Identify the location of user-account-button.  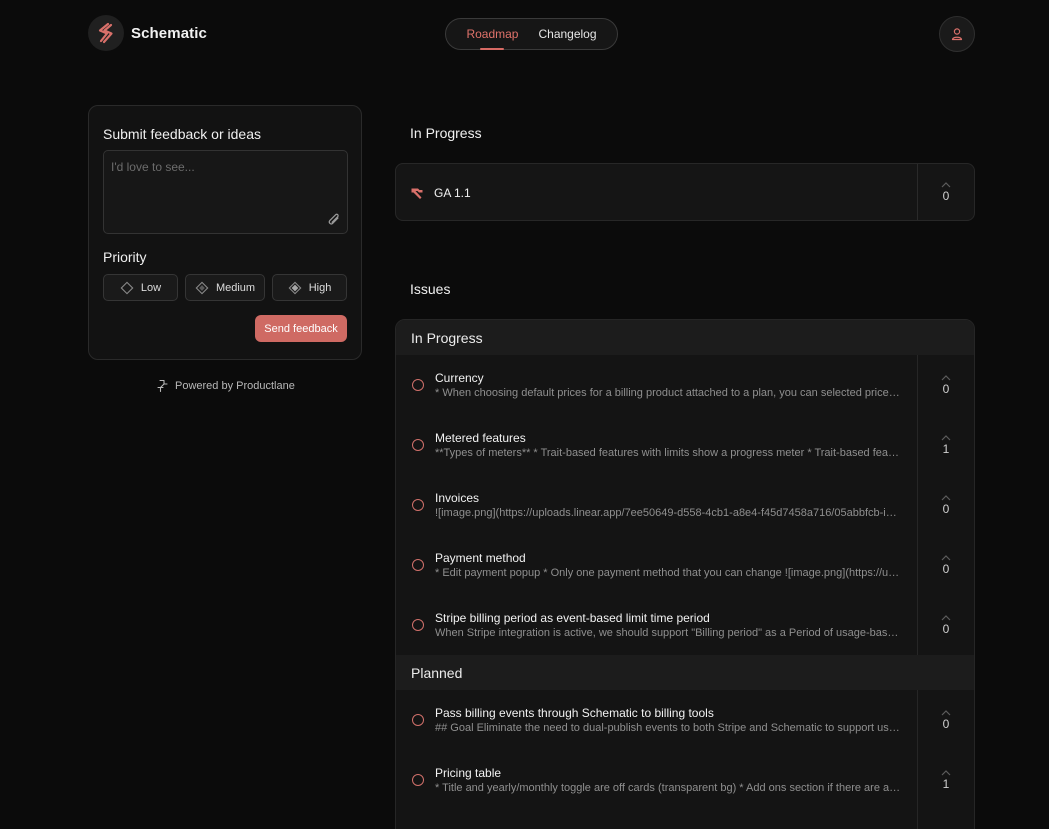
(957, 34).